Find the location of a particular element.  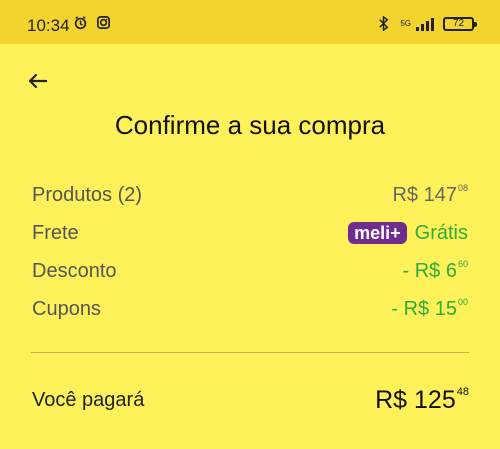

shipping-row: Frete meli+ Grátis is located at coordinates (250, 233).